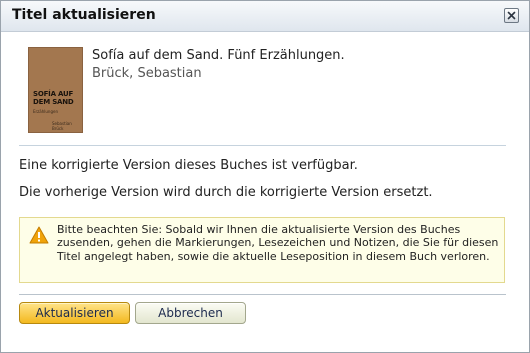 This screenshot has height=353, width=530. What do you see at coordinates (62, 126) in the screenshot?
I see `cover-author: Sebastian Brück` at bounding box center [62, 126].